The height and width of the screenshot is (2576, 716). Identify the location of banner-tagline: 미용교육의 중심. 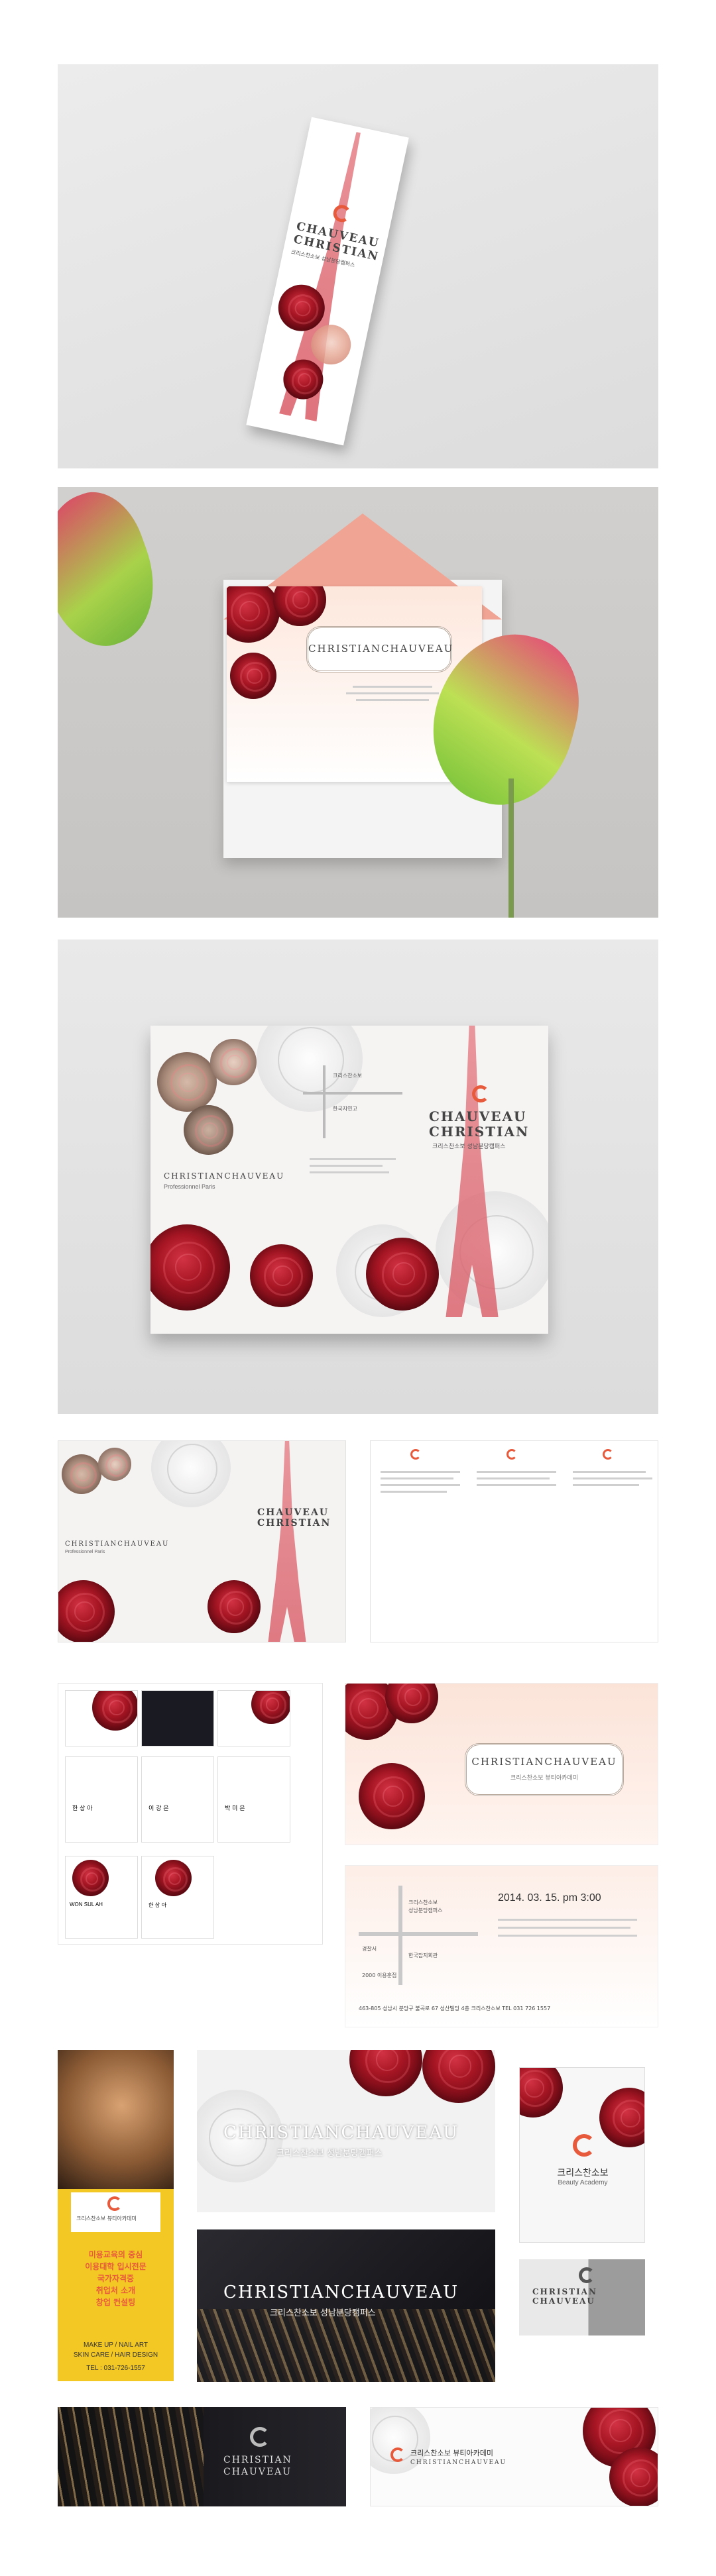
(115, 2254).